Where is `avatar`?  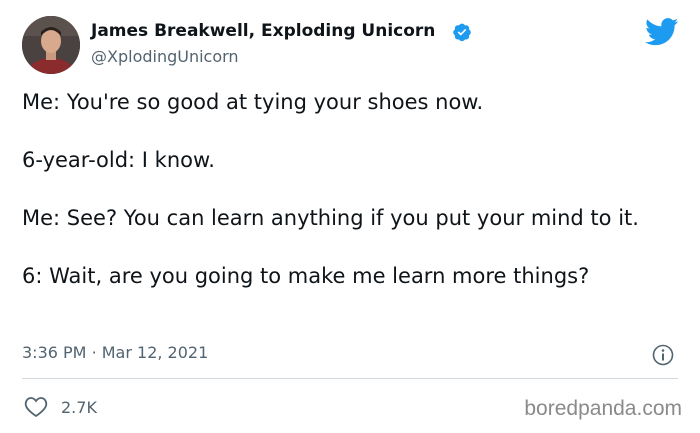 avatar is located at coordinates (51, 45).